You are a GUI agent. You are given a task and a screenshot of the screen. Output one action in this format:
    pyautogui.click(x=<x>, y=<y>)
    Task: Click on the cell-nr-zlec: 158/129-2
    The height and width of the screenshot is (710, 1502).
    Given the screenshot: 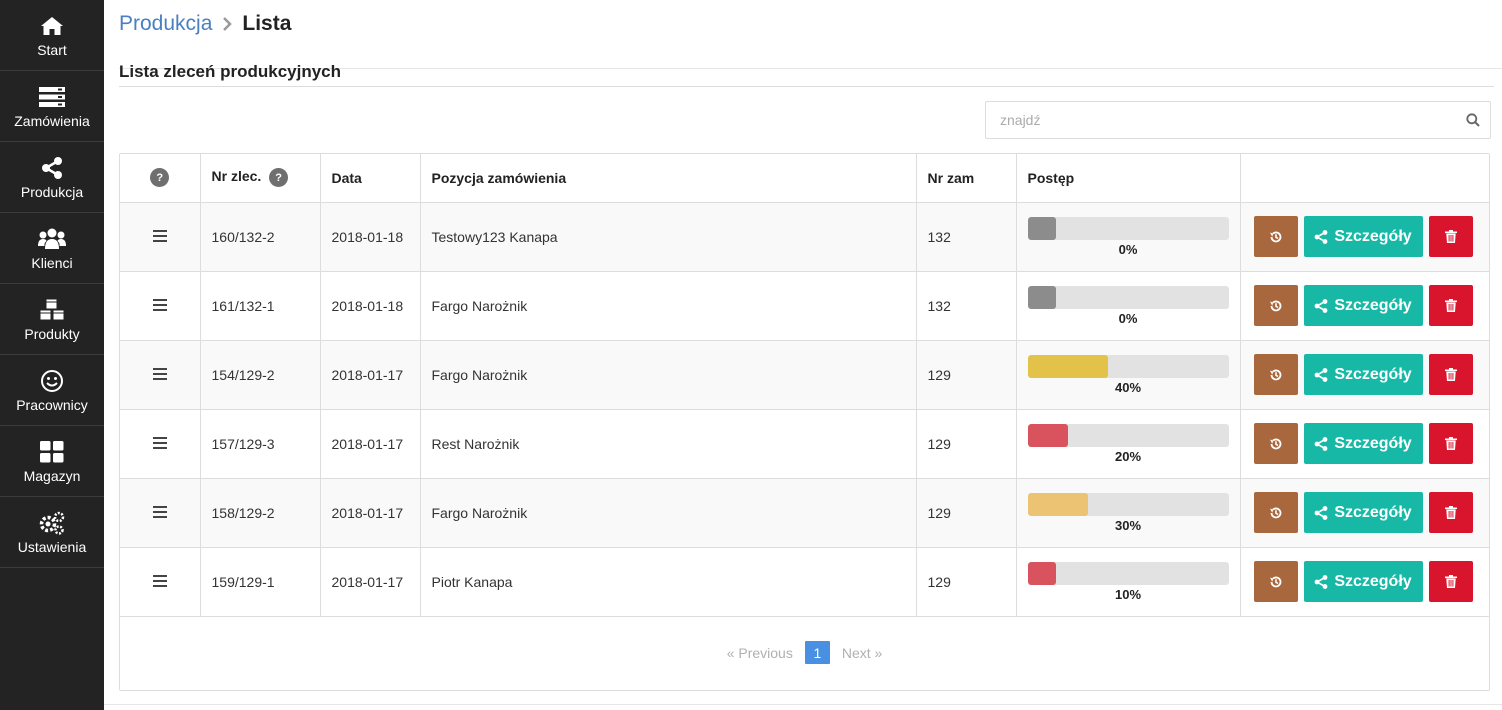 What is the action you would take?
    pyautogui.click(x=260, y=513)
    